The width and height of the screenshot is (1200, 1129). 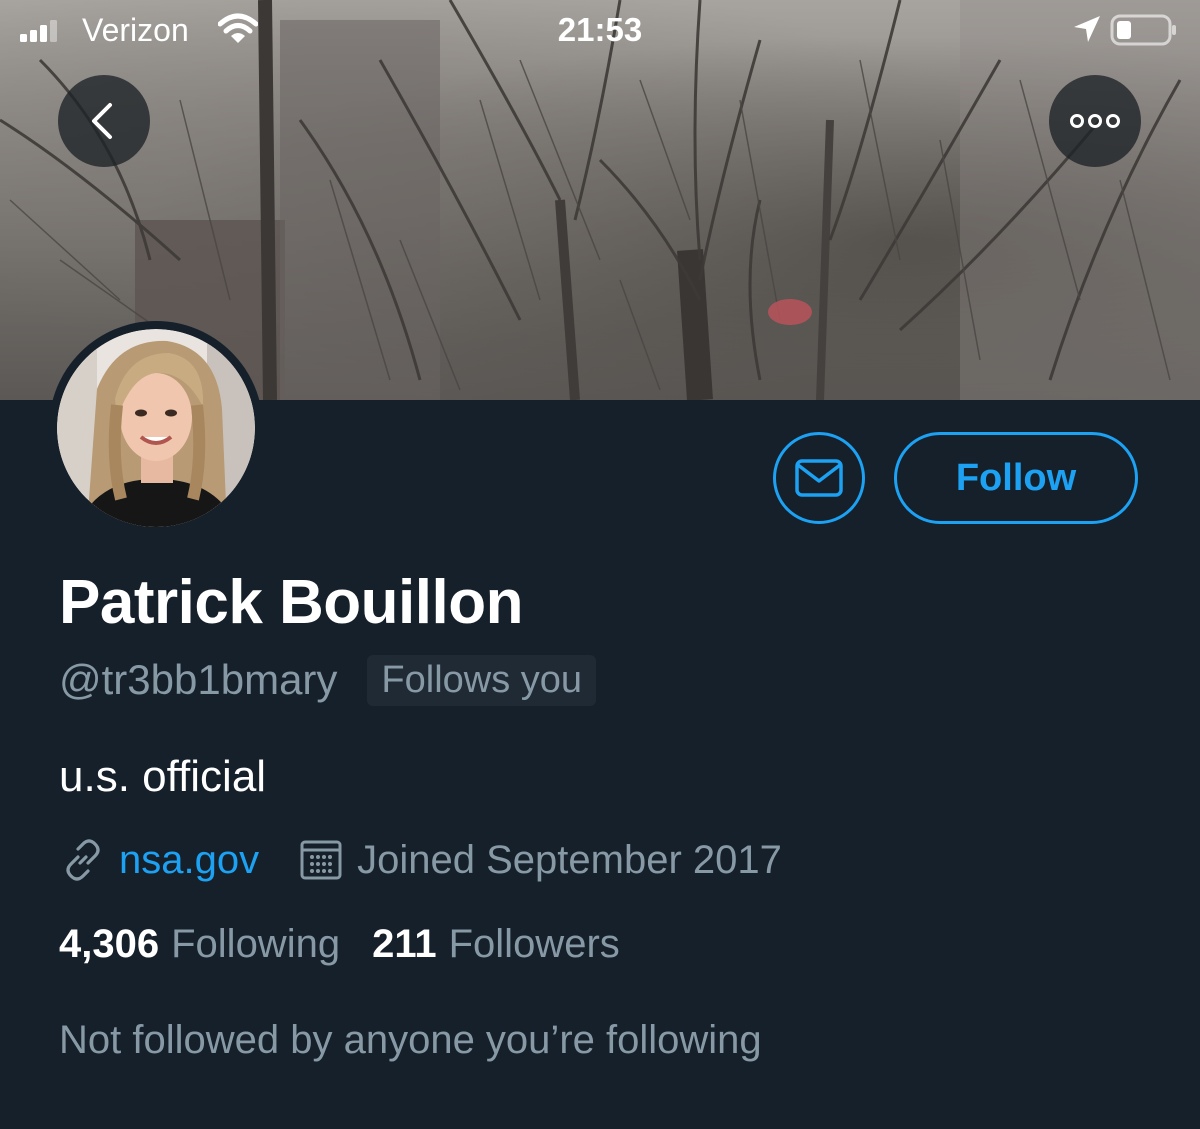 I want to click on chevron-left-icon, so click(x=102, y=121).